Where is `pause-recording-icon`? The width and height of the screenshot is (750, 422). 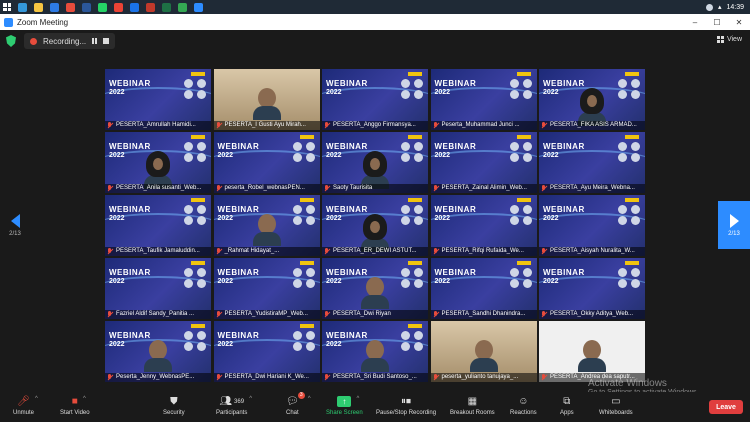 pause-recording-icon is located at coordinates (95, 41).